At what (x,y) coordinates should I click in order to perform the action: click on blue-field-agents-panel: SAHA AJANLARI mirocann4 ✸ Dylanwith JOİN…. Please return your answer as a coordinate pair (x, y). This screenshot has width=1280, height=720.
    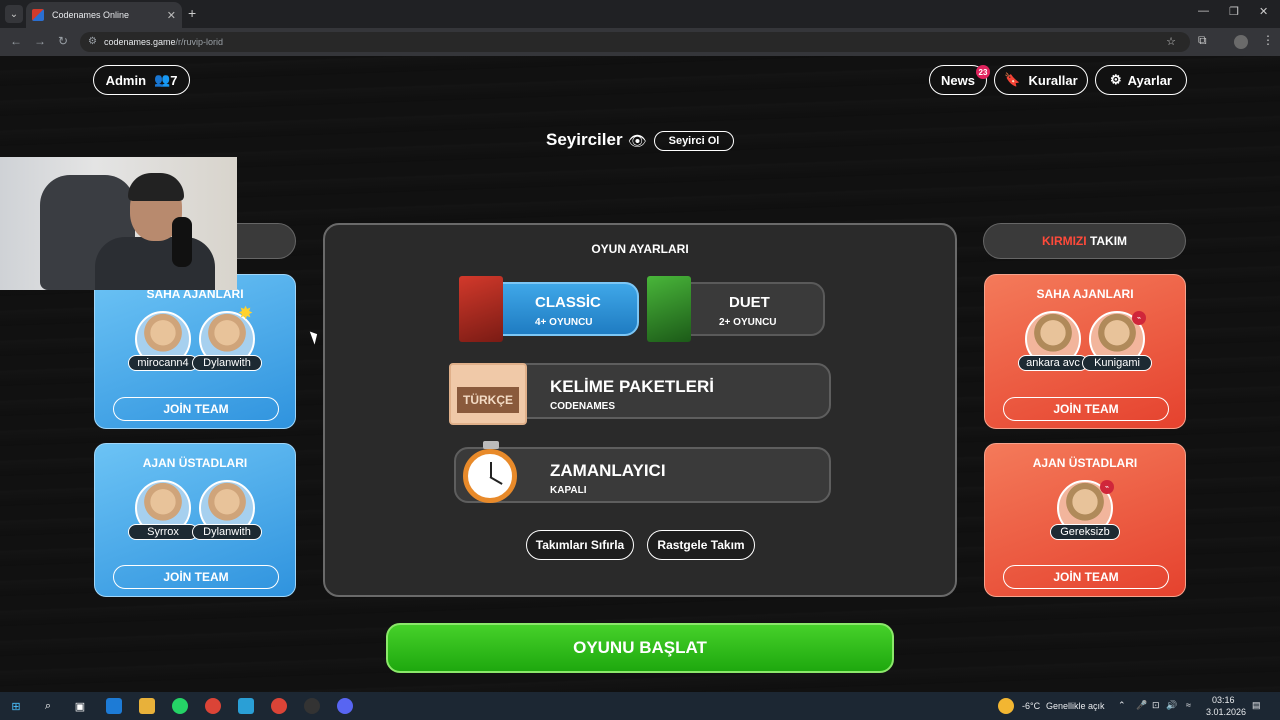
    Looking at the image, I should click on (195, 351).